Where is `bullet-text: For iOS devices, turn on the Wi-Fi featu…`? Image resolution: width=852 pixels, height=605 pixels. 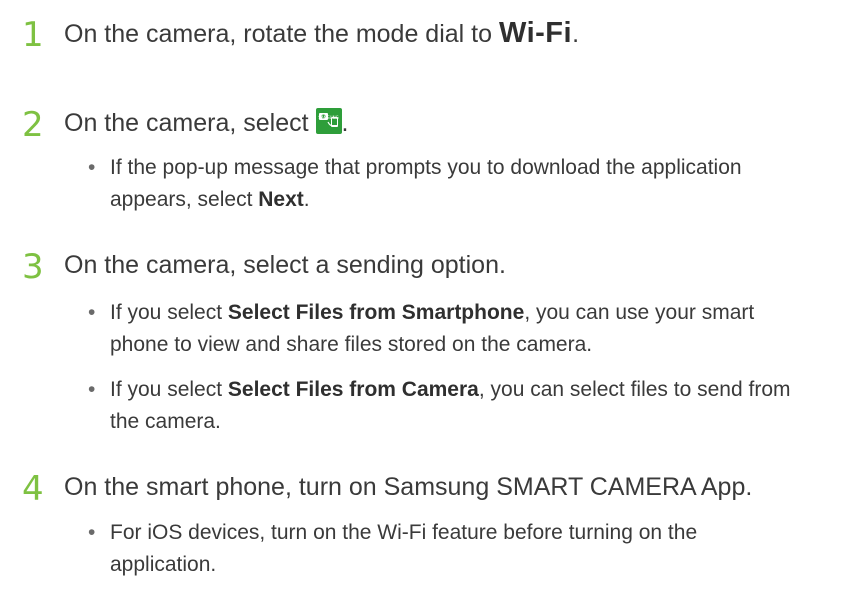 bullet-text: For iOS devices, turn on the Wi-Fi featu… is located at coordinates (404, 548).